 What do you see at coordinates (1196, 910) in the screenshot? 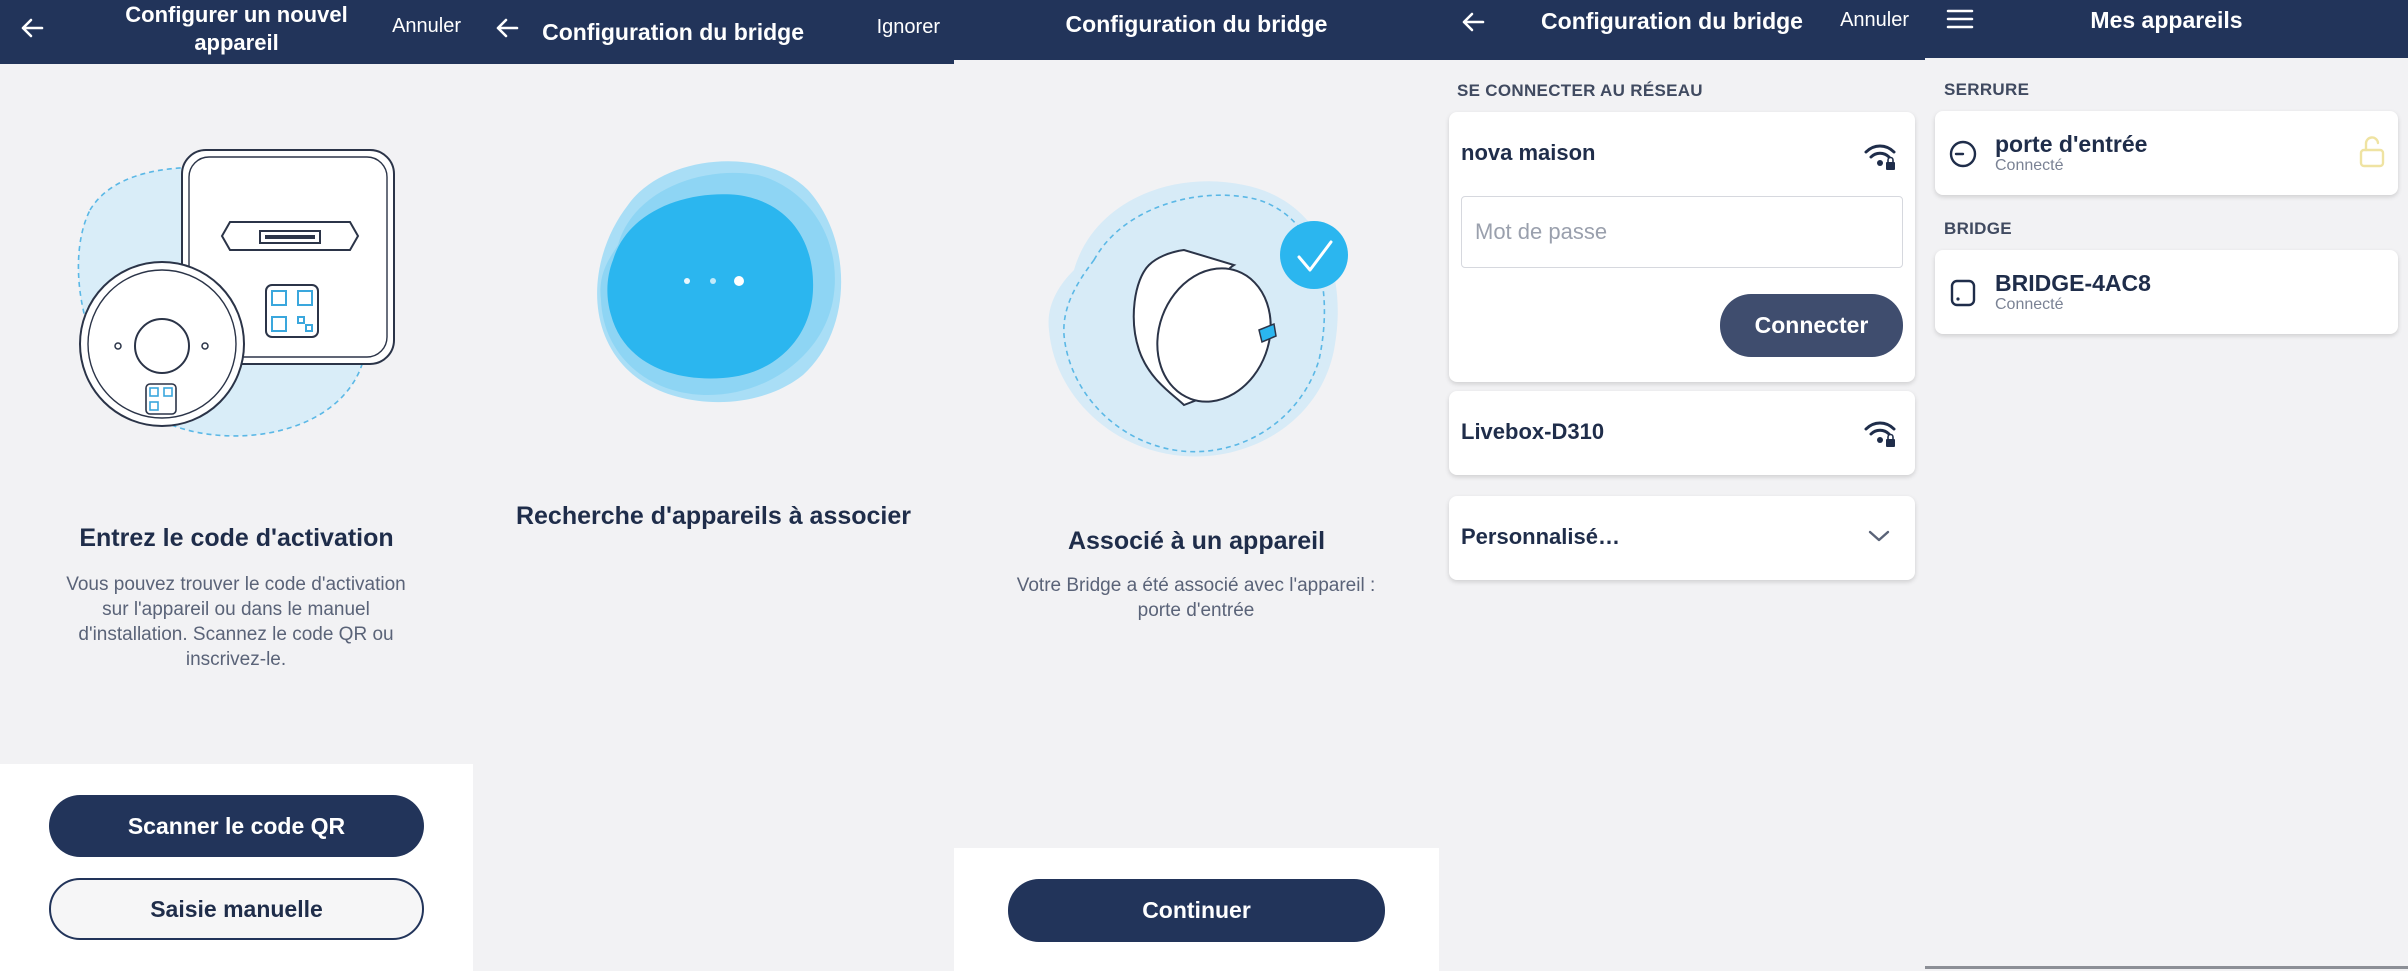
I see `continue-button: Continuer` at bounding box center [1196, 910].